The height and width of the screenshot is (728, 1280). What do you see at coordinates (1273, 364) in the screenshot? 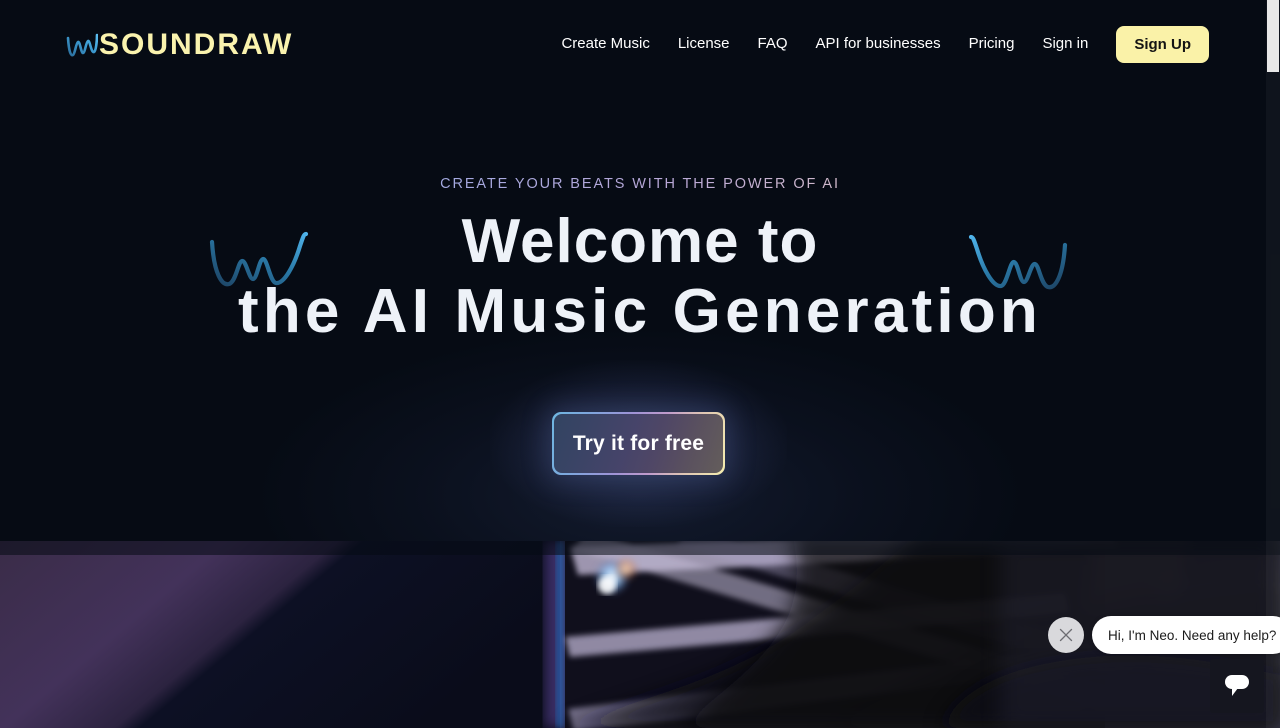
I see `scrollbar-track` at bounding box center [1273, 364].